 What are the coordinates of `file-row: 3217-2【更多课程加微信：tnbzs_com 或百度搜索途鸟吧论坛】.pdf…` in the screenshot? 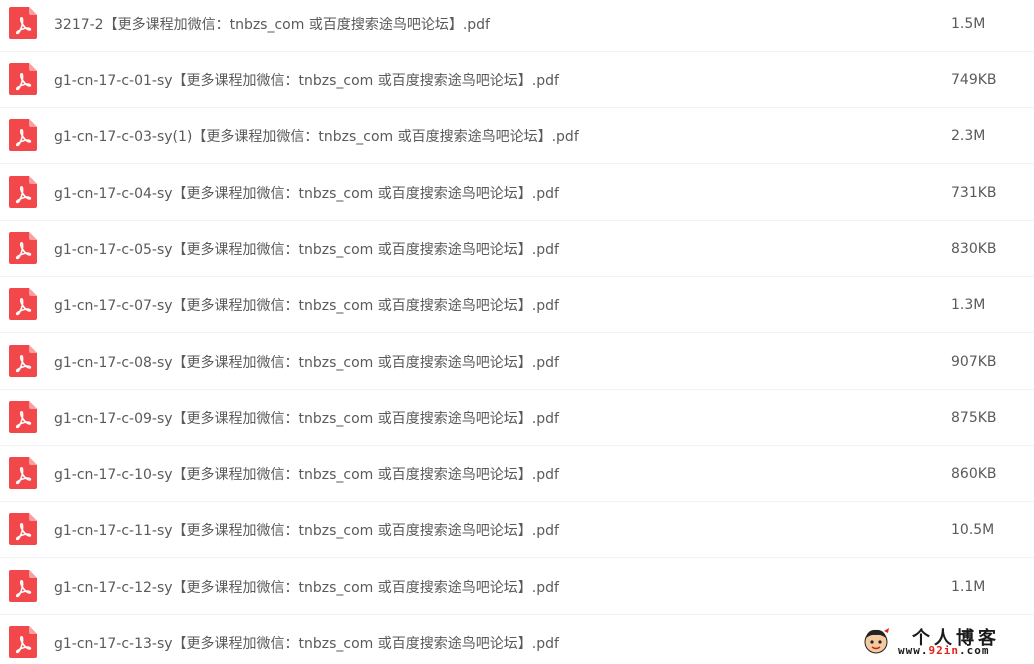 It's located at (517, 26).